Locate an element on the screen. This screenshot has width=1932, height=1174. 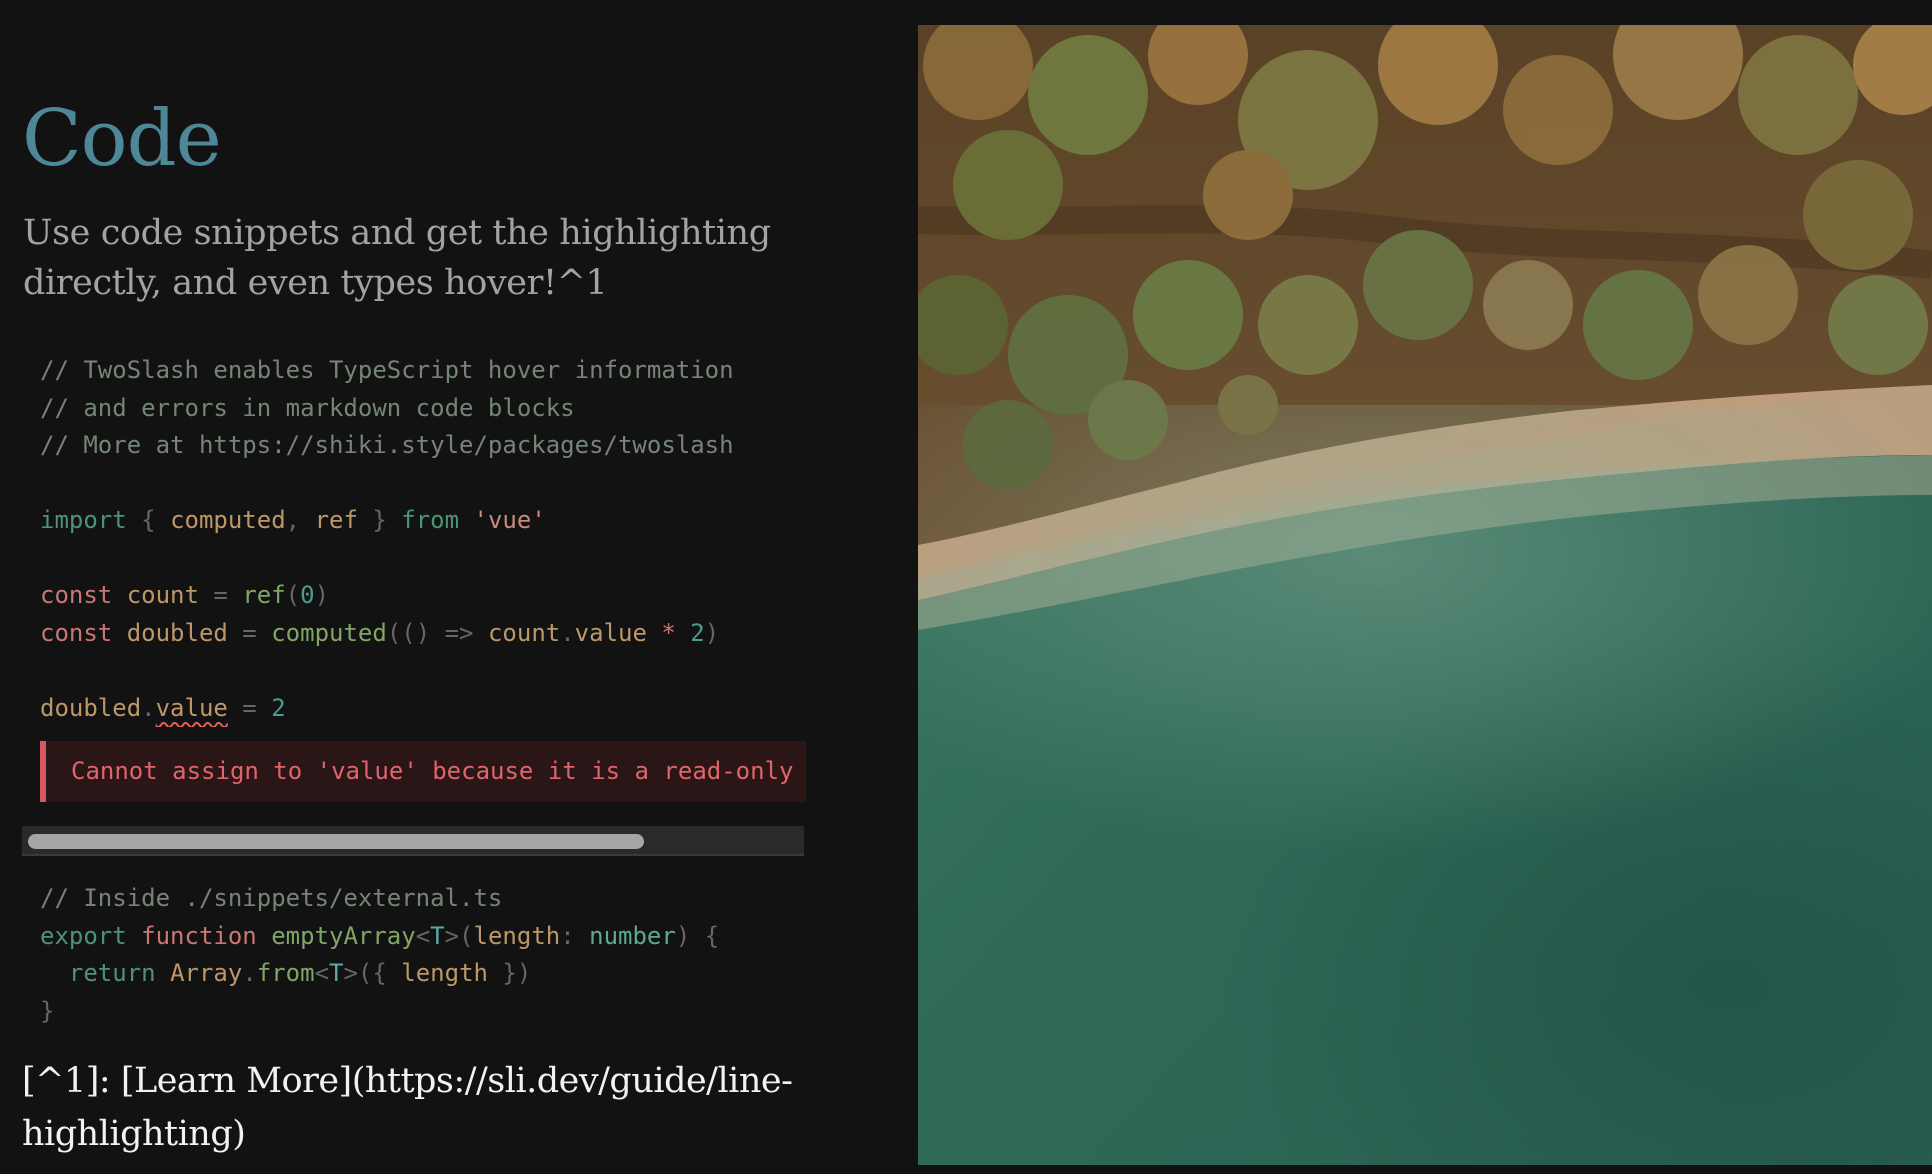
code-line: import { computed, ref } from 'vue' is located at coordinates (422, 521).